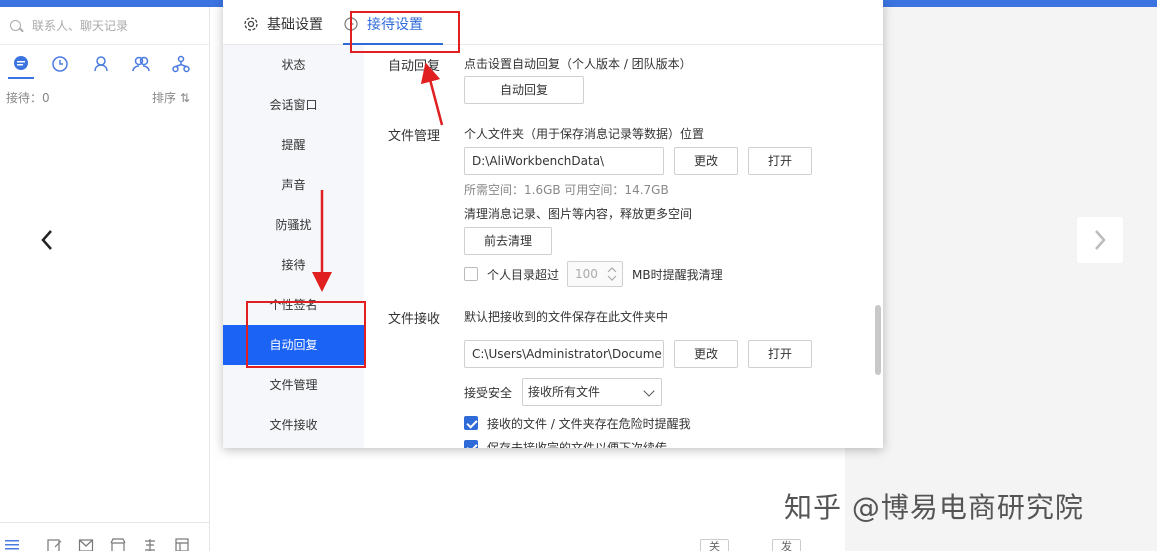 The width and height of the screenshot is (1157, 551). Describe the element at coordinates (293, 145) in the screenshot. I see `menu-item-reminder: 提醒` at that location.